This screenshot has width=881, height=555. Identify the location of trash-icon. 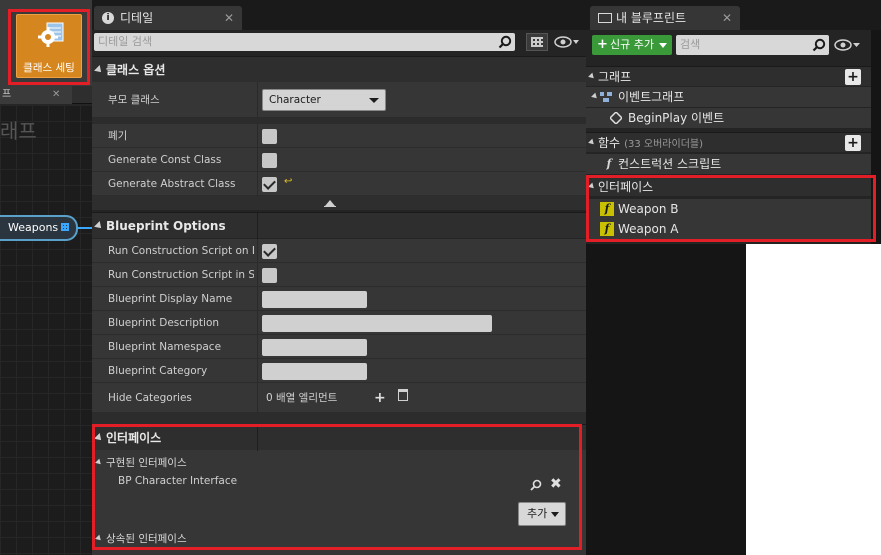
(403, 395).